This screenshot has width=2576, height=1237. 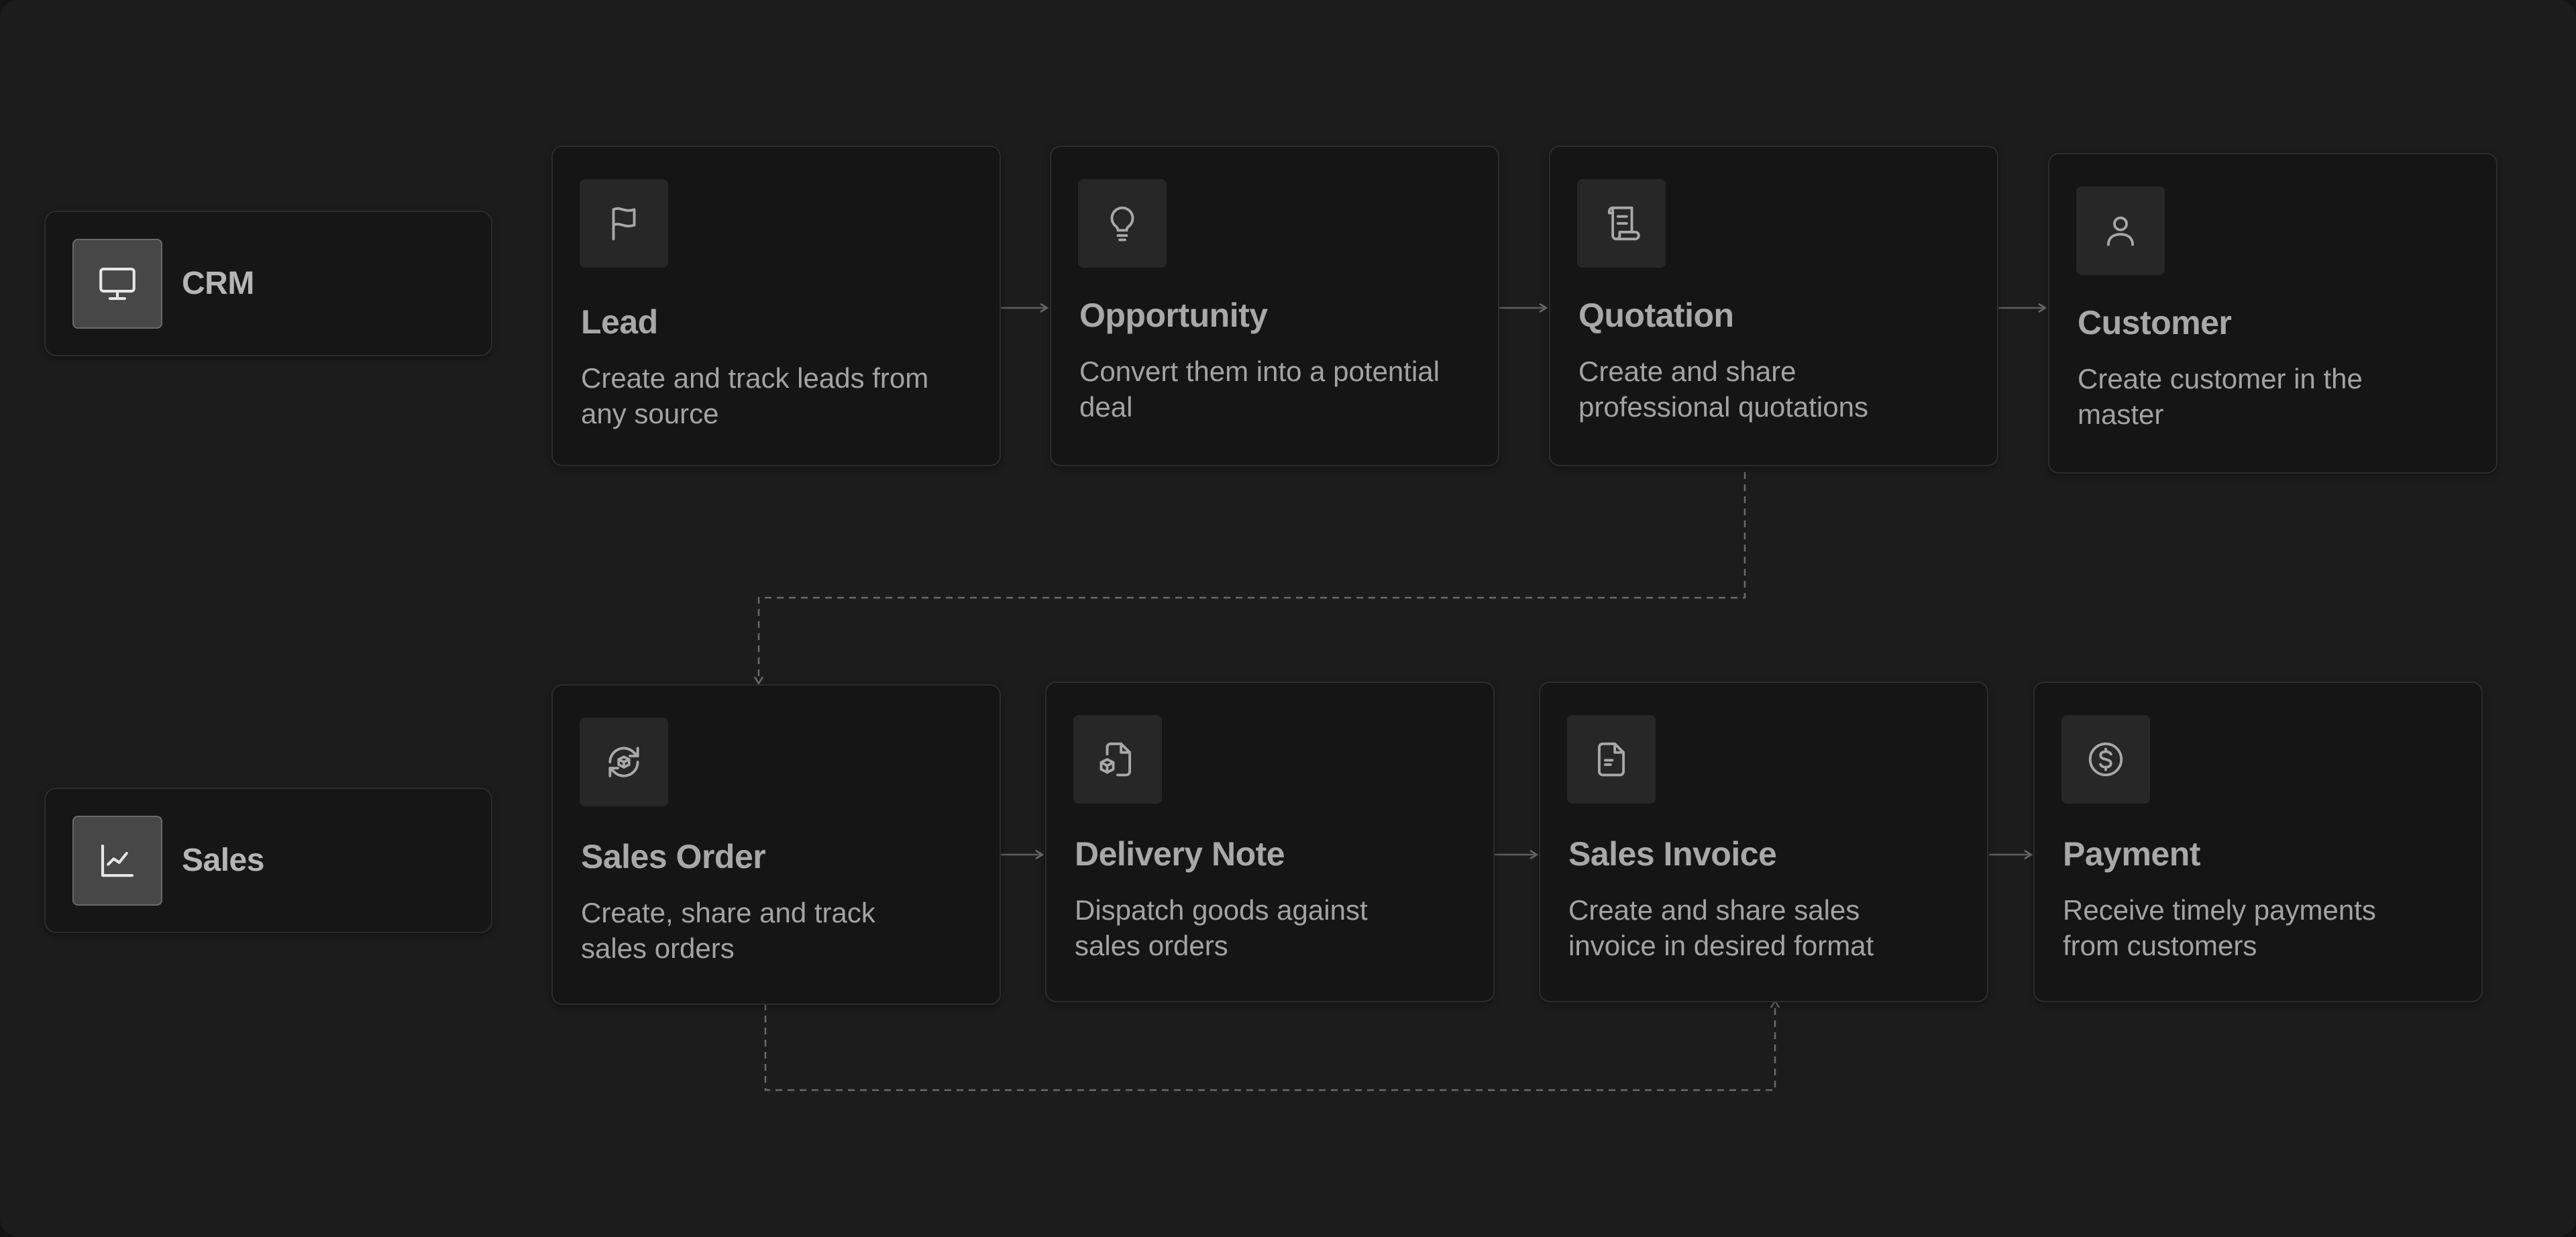 What do you see at coordinates (2131, 854) in the screenshot?
I see `card-title: Payment` at bounding box center [2131, 854].